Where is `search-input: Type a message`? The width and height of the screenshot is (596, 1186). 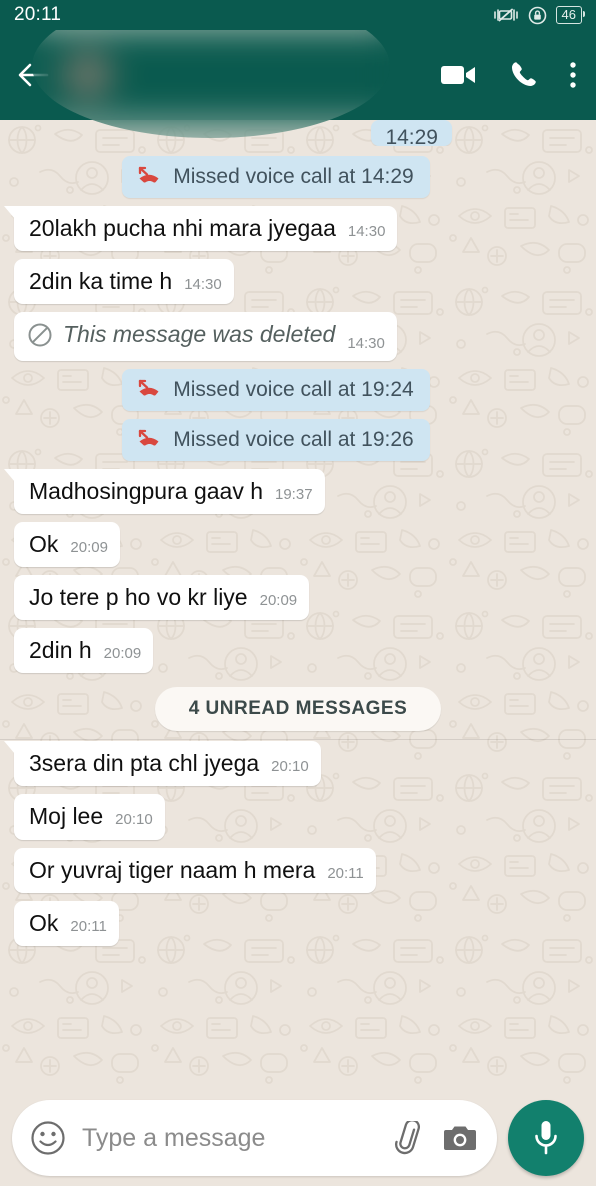 search-input: Type a message is located at coordinates (229, 1138).